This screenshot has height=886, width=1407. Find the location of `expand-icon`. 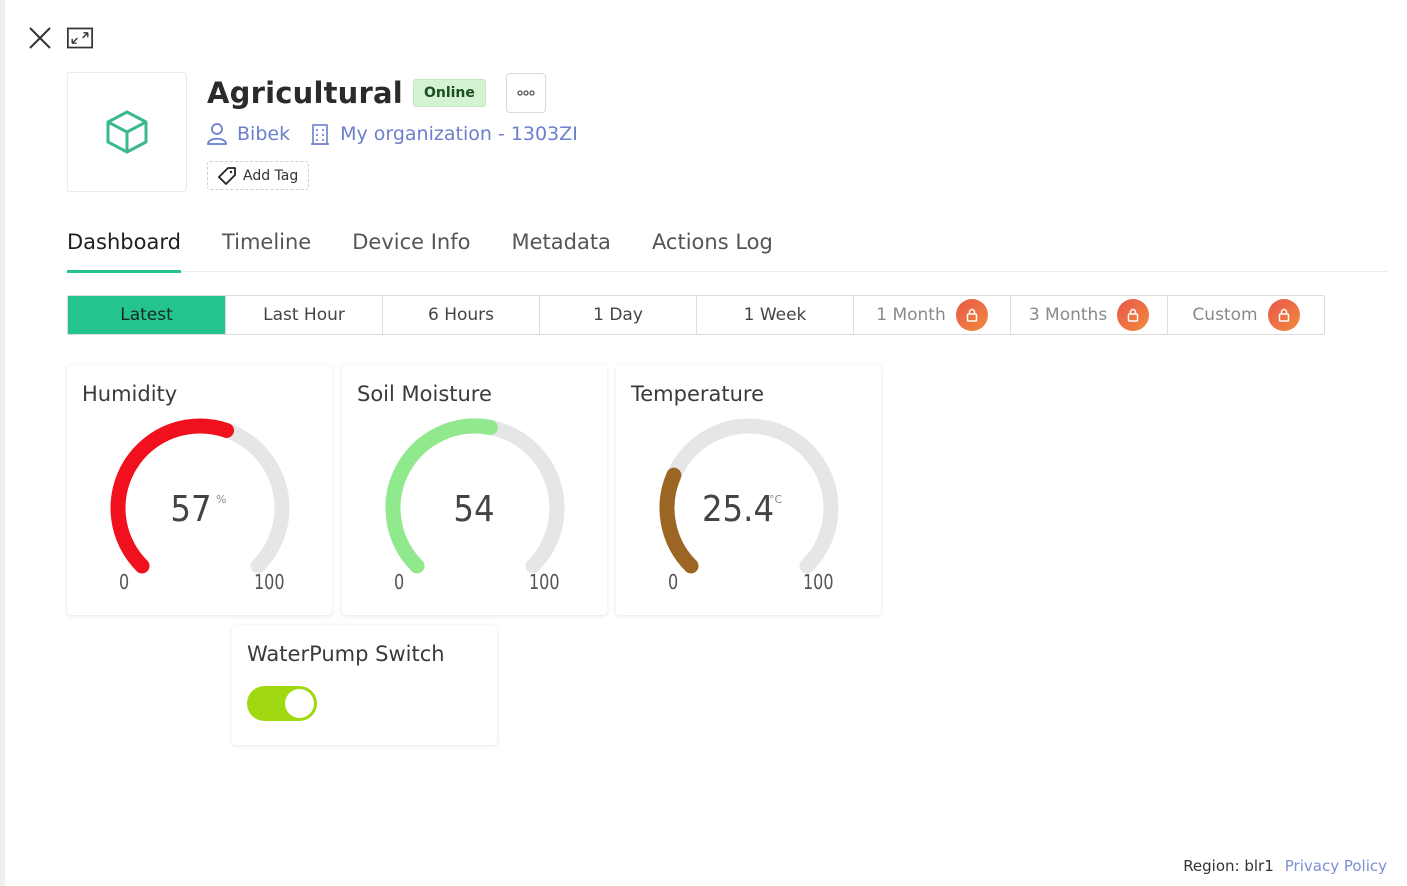

expand-icon is located at coordinates (80, 38).